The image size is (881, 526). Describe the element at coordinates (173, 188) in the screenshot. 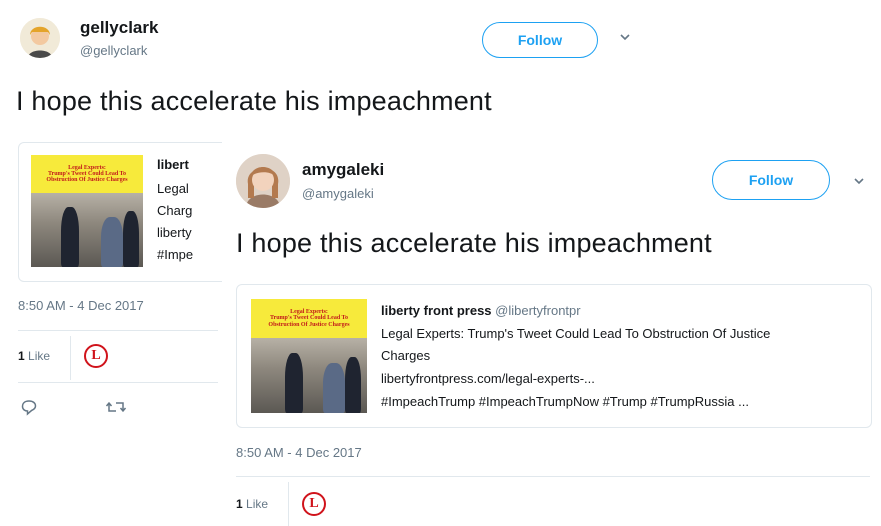

I see `card-line: Legal` at that location.